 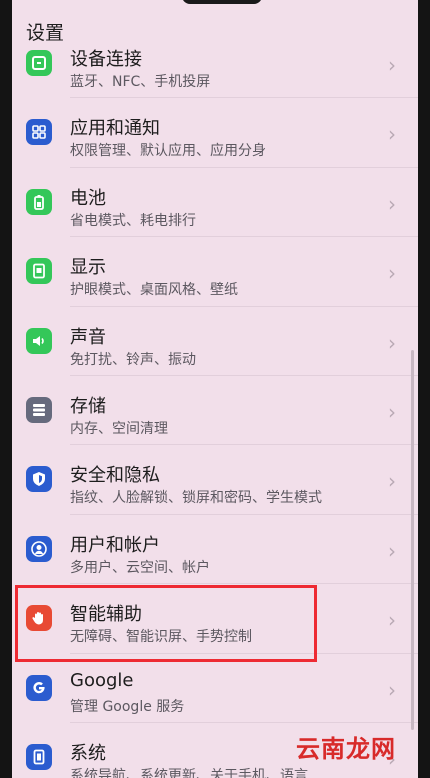 What do you see at coordinates (222, 2) in the screenshot?
I see `camera-notch` at bounding box center [222, 2].